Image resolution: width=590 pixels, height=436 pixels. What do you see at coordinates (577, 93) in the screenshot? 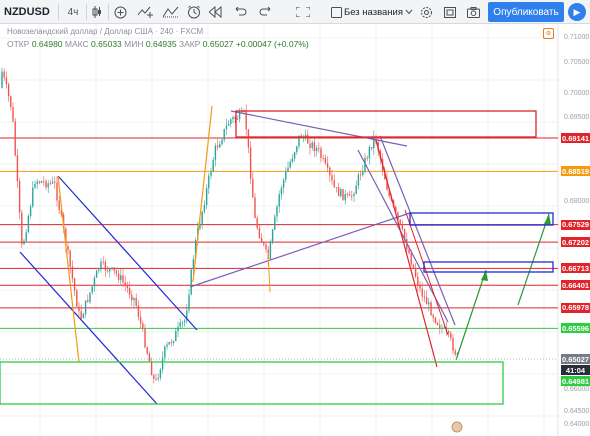
I see `price-axis-tick: 0.70000` at bounding box center [577, 93].